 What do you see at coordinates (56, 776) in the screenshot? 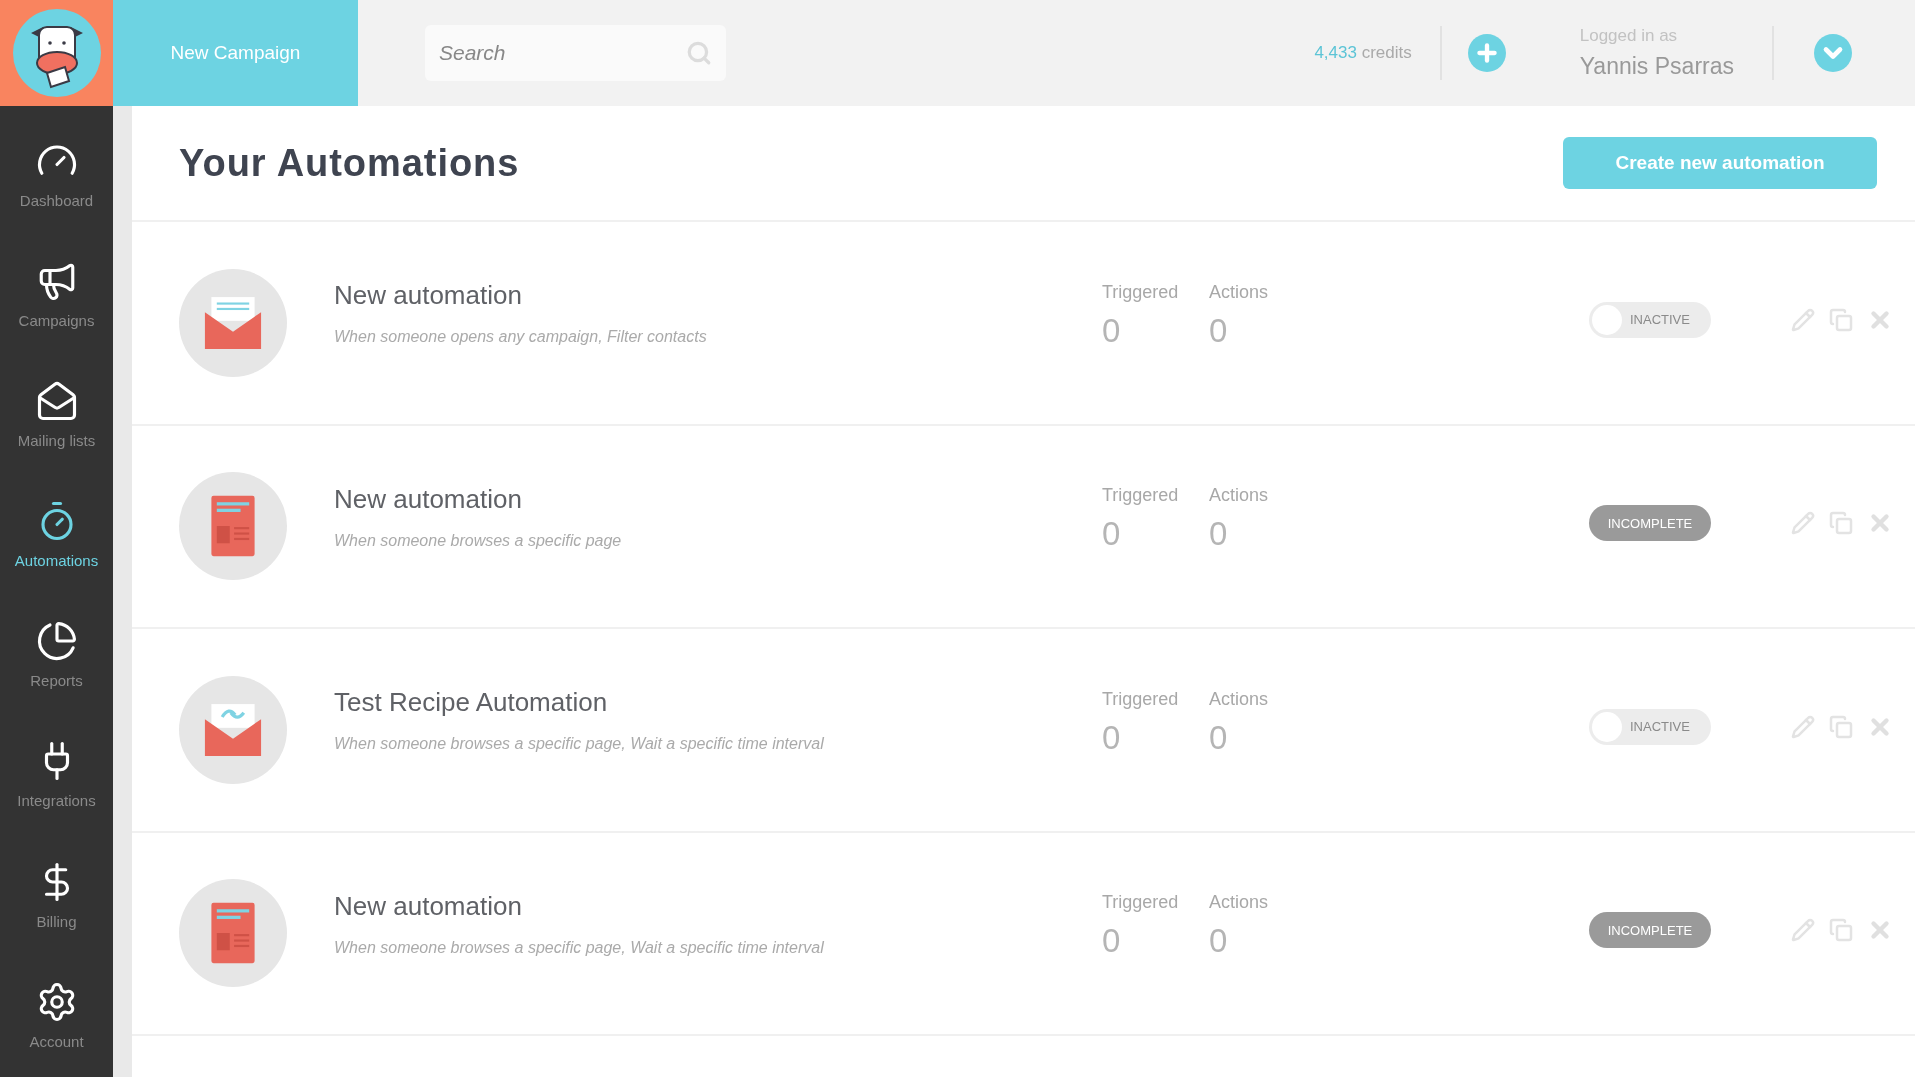
I see `sidebar-item: Integrations` at bounding box center [56, 776].